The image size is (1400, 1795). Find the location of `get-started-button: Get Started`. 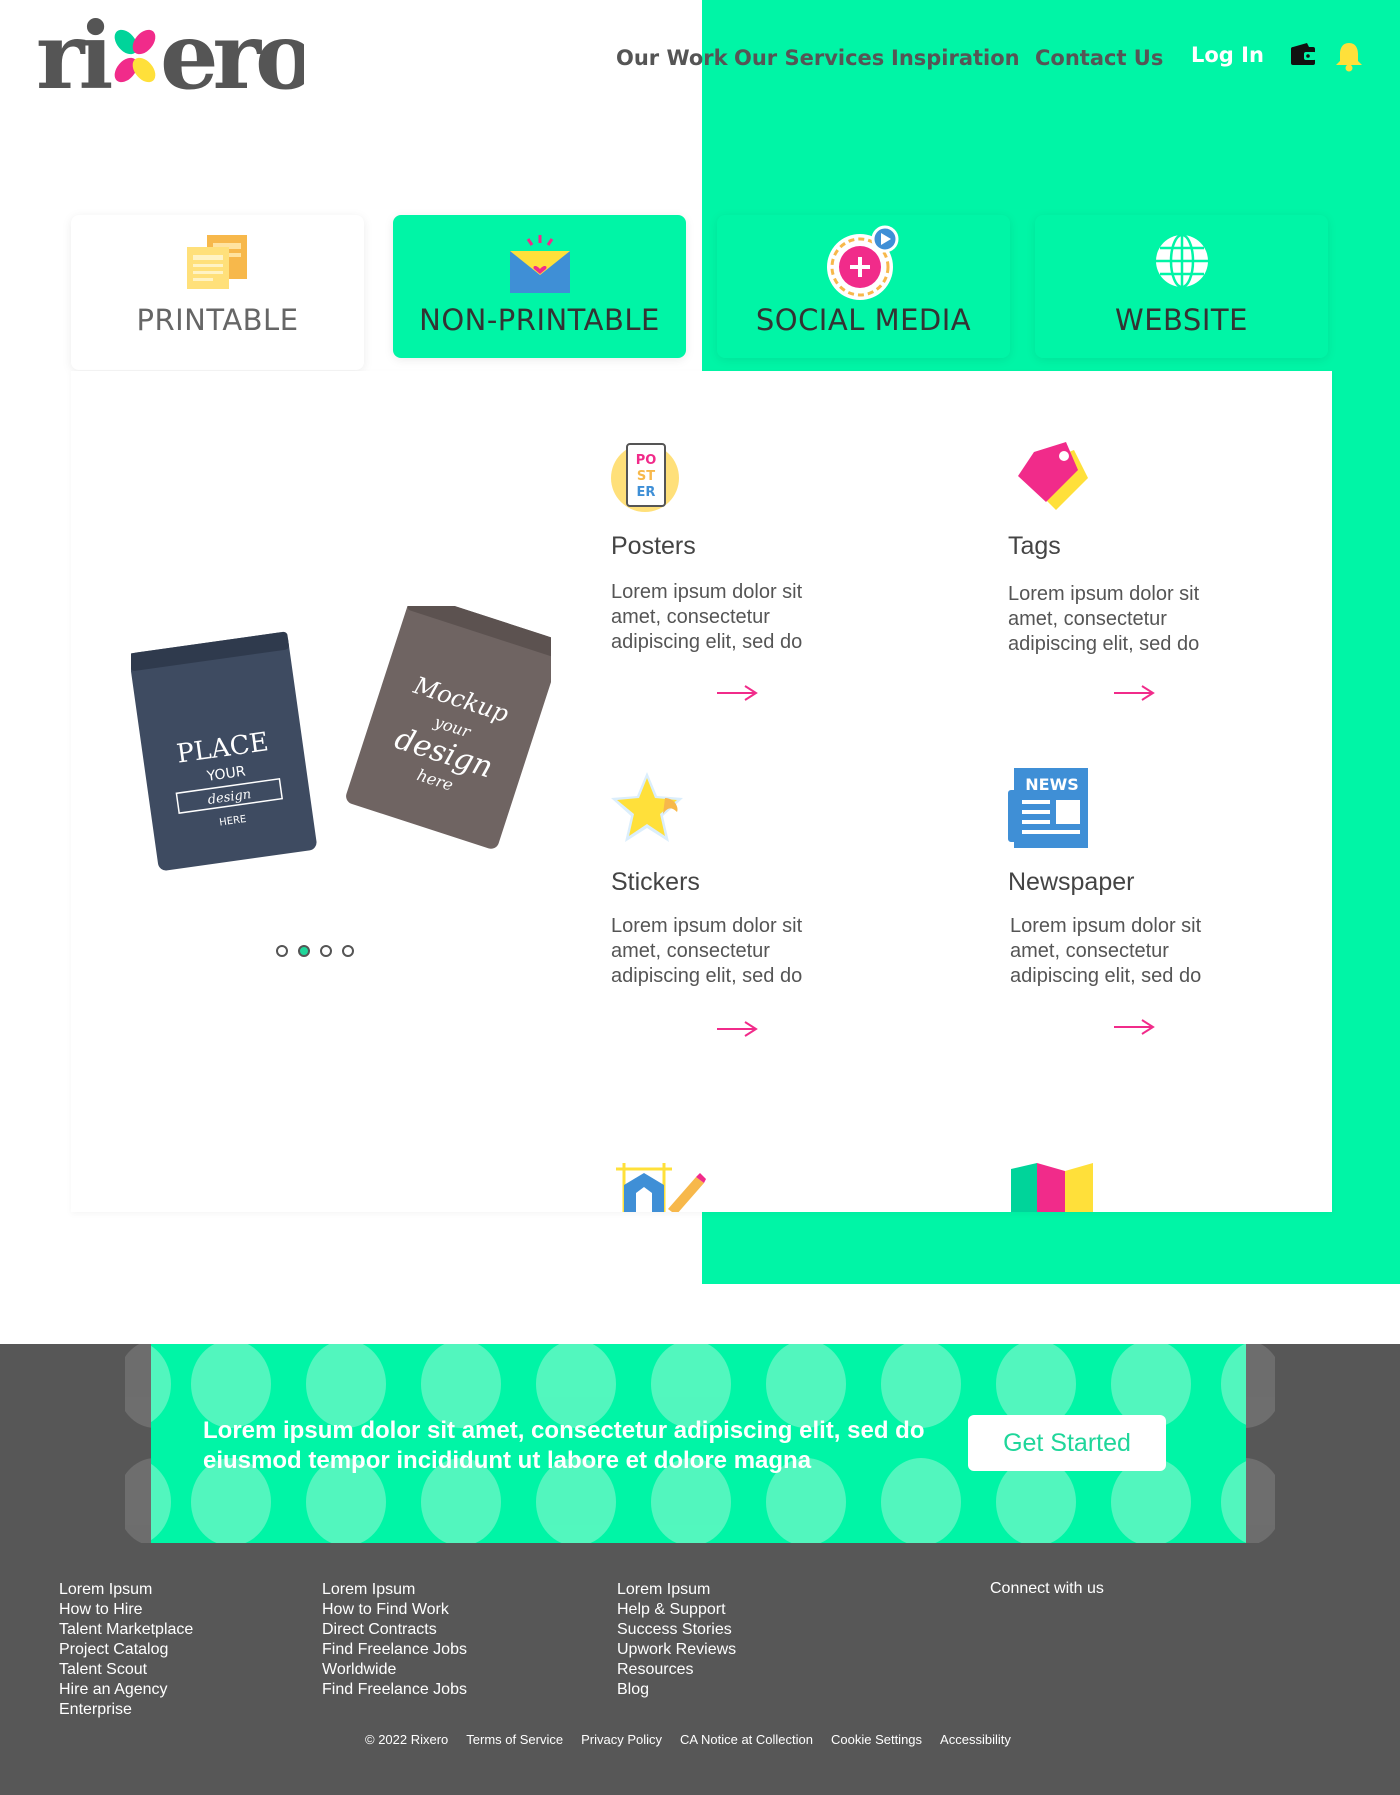

get-started-button: Get Started is located at coordinates (1067, 1443).